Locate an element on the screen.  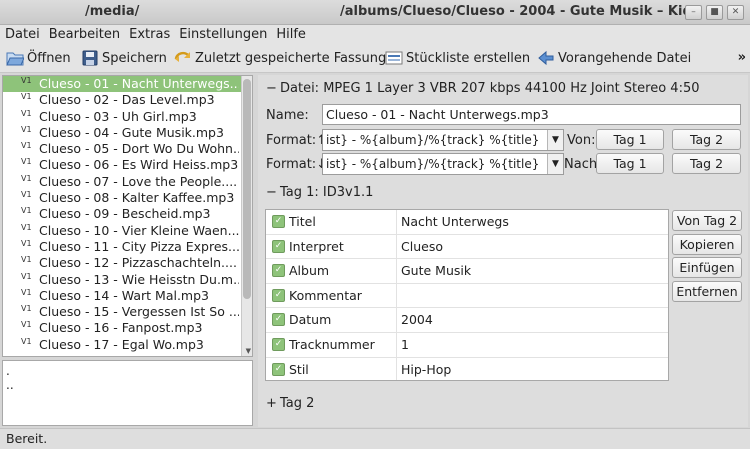
tag2-section-header: Tag 2 is located at coordinates (297, 403).